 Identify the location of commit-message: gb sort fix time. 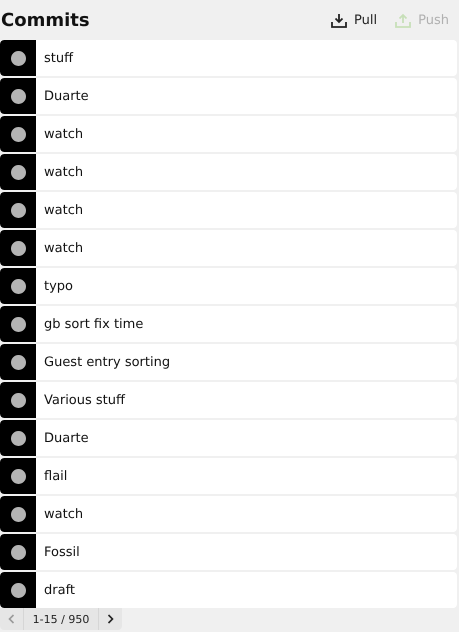
(93, 325).